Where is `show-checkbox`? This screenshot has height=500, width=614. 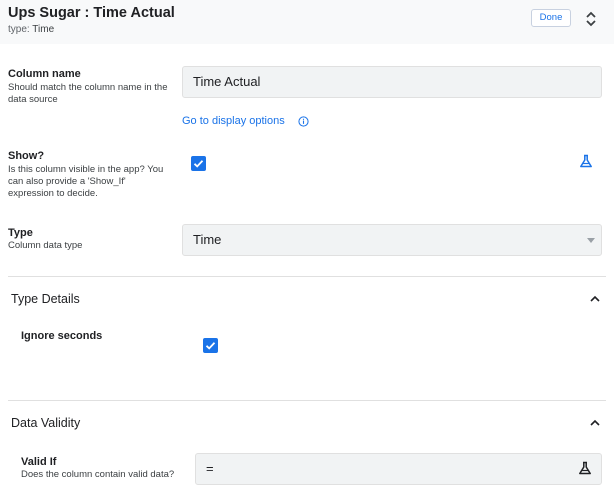
show-checkbox is located at coordinates (198, 163).